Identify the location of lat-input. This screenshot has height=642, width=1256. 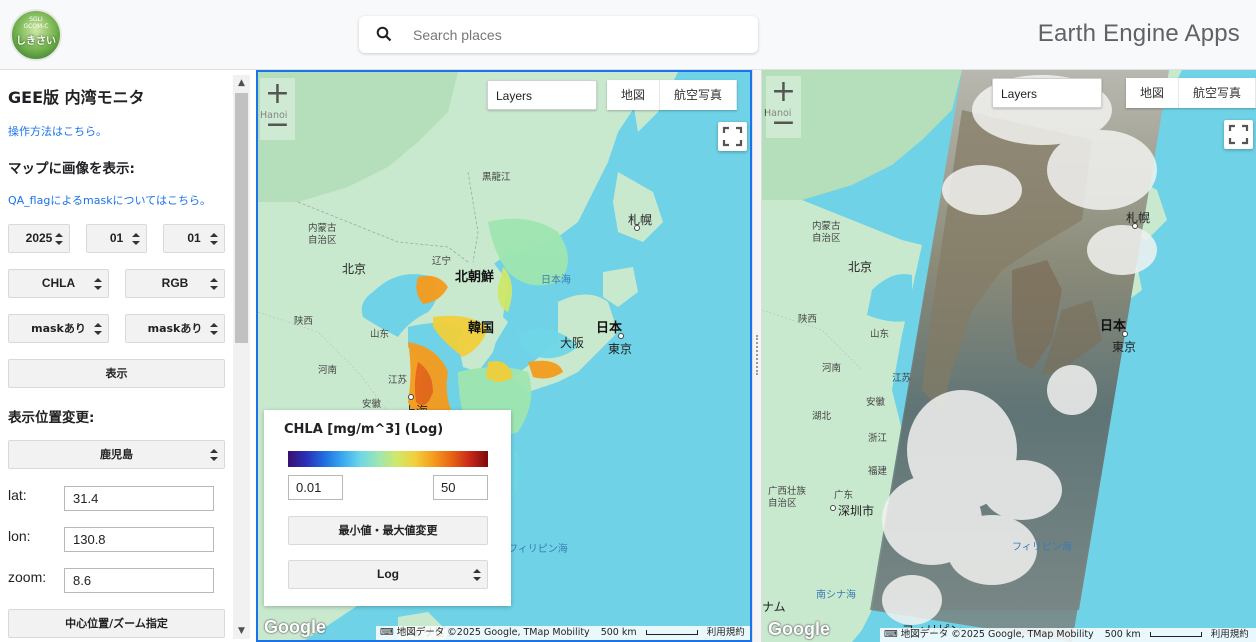
(139, 498).